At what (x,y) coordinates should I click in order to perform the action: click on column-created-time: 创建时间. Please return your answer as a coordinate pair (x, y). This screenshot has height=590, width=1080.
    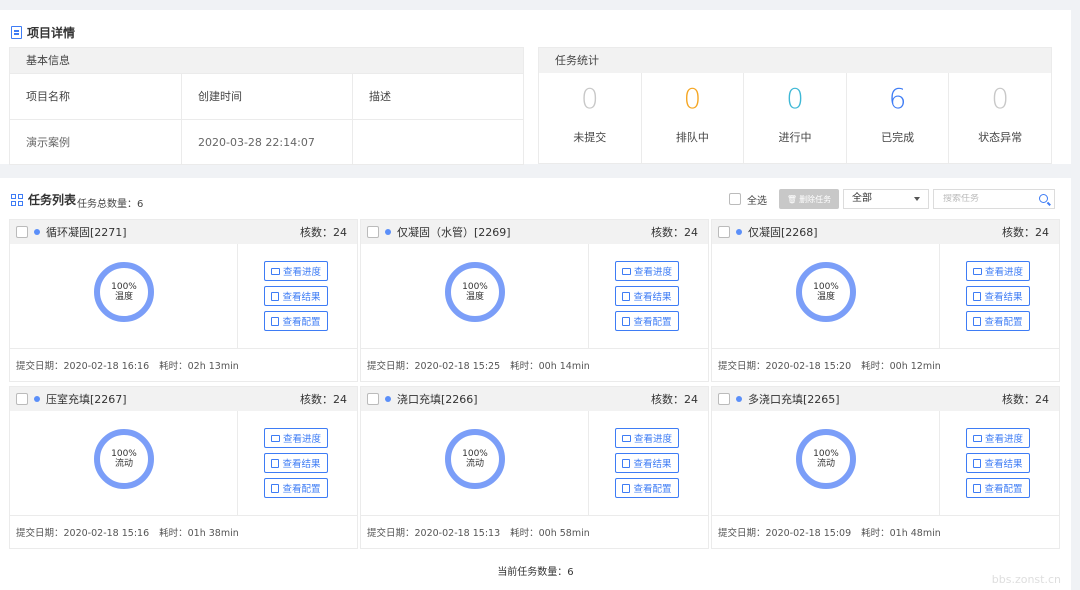
    Looking at the image, I should click on (267, 96).